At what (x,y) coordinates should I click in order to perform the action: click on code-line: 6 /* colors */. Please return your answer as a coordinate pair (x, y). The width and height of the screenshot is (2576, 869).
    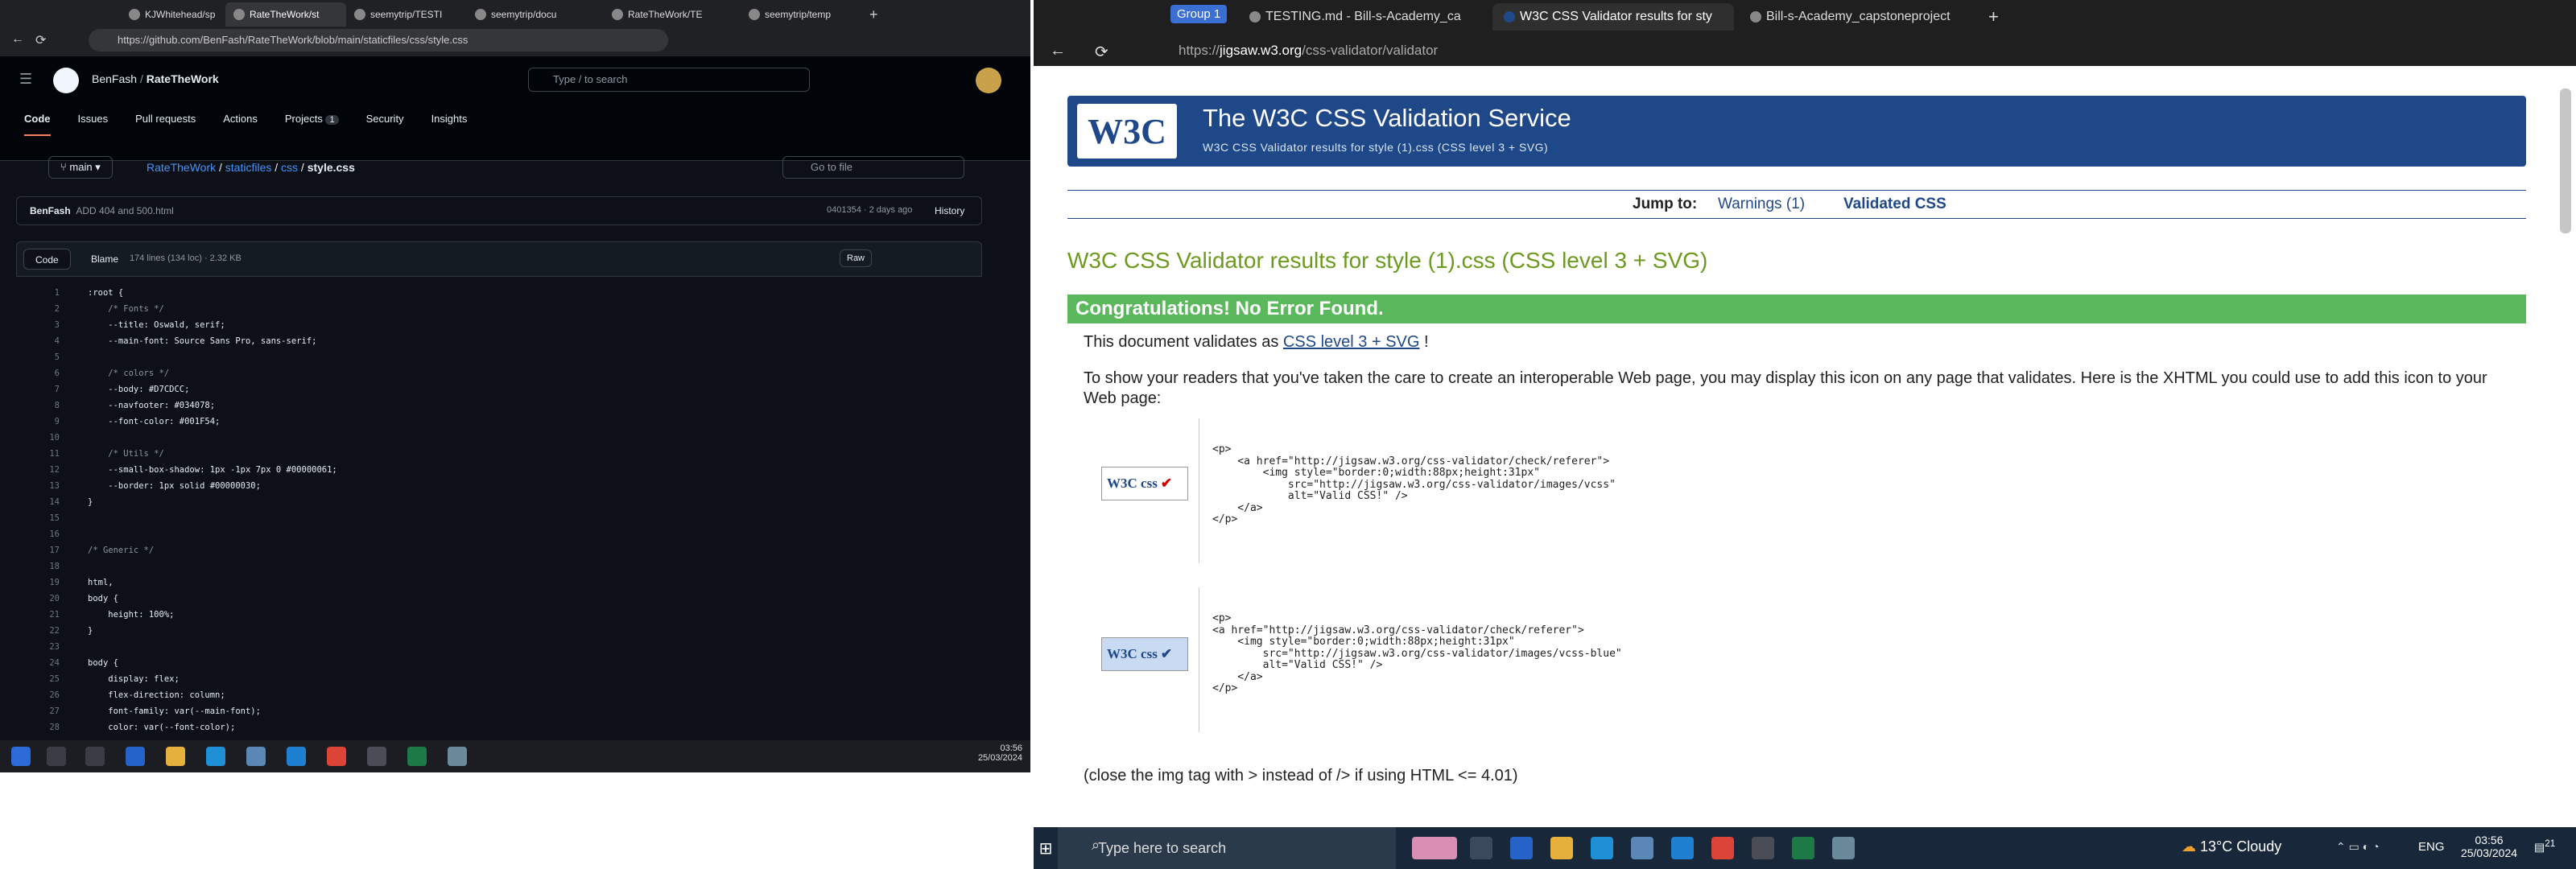
    Looking at the image, I should click on (502, 373).